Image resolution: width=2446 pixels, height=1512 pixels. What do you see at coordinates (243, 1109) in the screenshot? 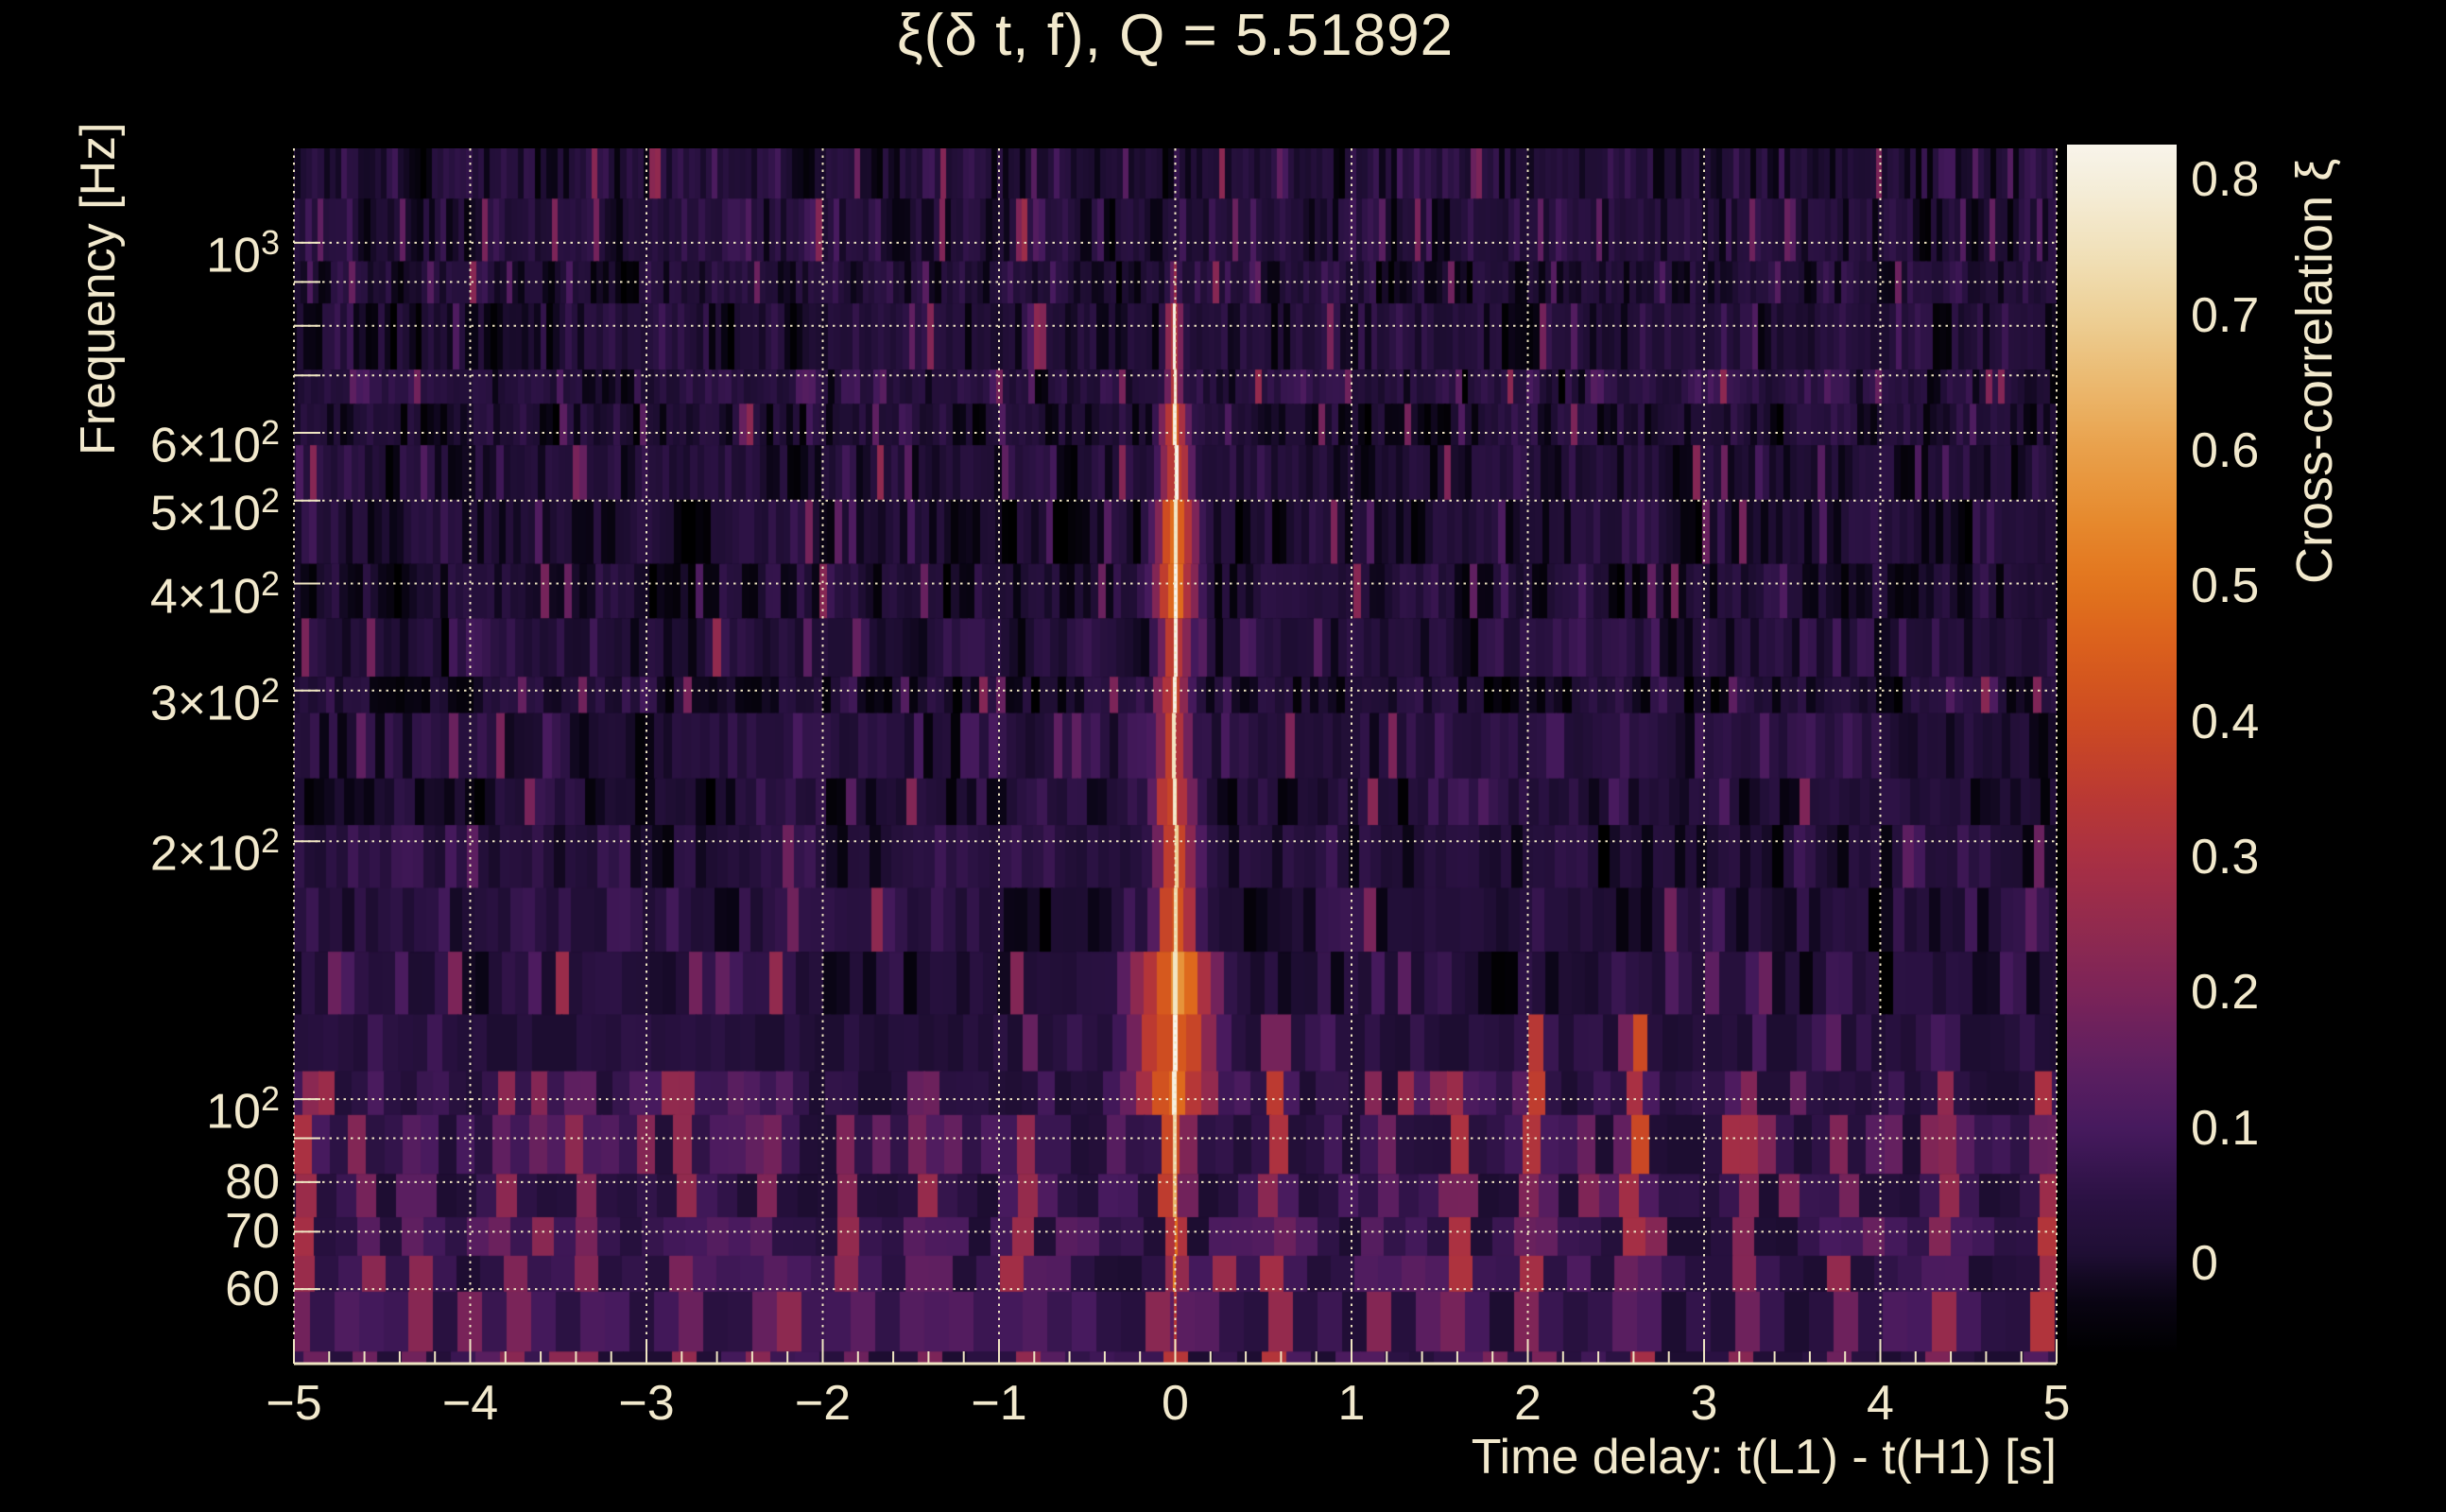
I see `y-tick-label: 102` at bounding box center [243, 1109].